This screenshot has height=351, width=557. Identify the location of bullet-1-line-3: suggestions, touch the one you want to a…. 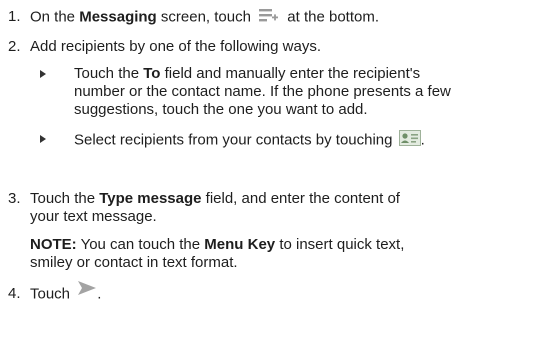
(221, 109).